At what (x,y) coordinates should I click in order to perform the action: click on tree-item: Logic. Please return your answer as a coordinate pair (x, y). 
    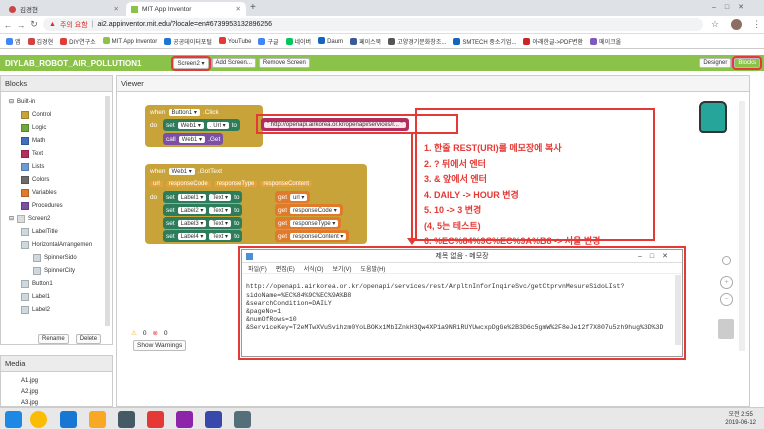
    Looking at the image, I should click on (59, 127).